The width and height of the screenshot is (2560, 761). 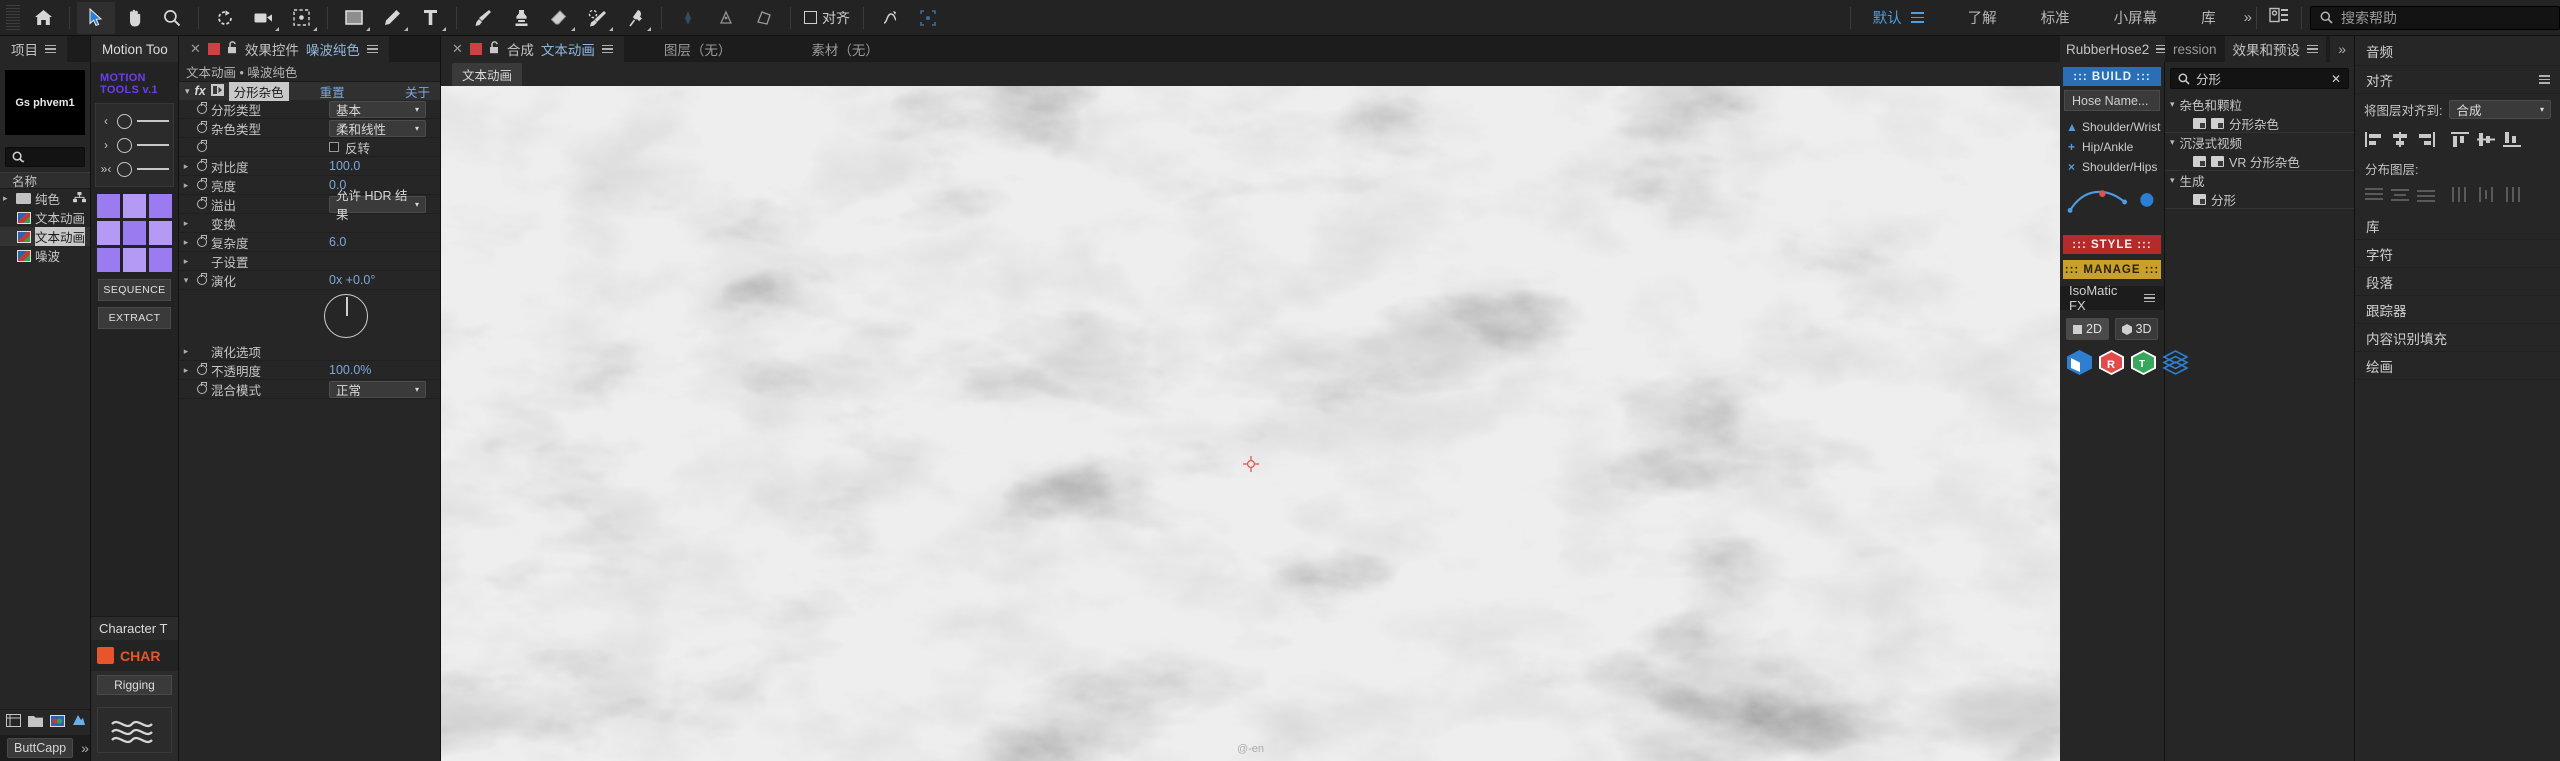 I want to click on chevron-right-icon: ›, so click(x=106, y=145).